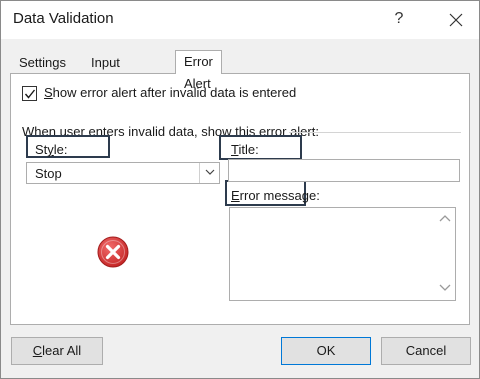 Image resolution: width=480 pixels, height=379 pixels. I want to click on style-label-part: St, so click(41, 149).